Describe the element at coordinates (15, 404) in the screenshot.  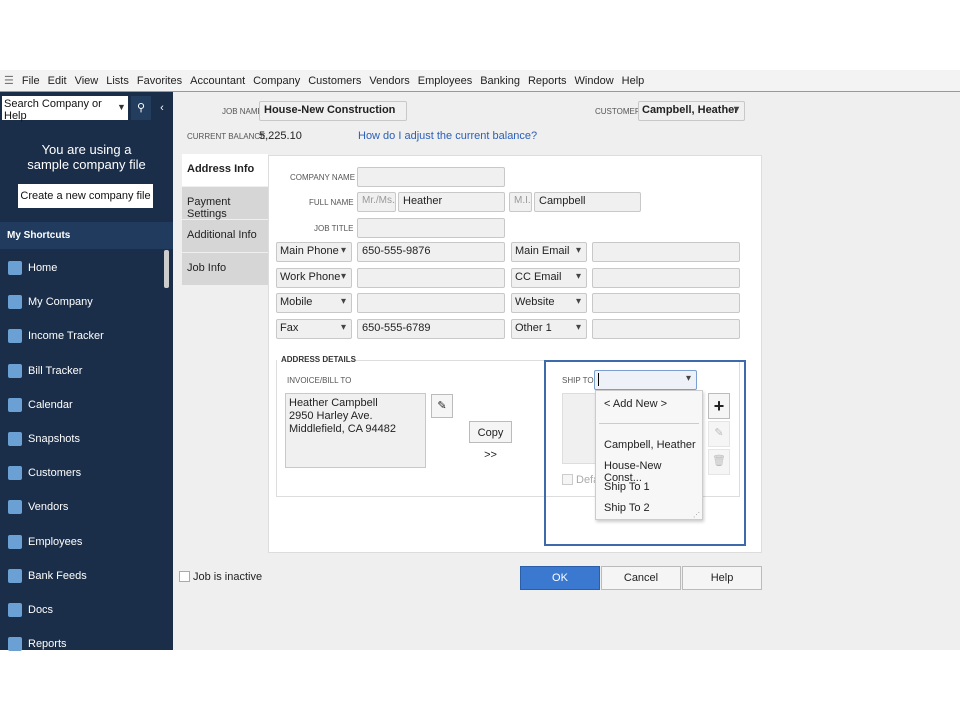
I see `calendar-icon` at that location.